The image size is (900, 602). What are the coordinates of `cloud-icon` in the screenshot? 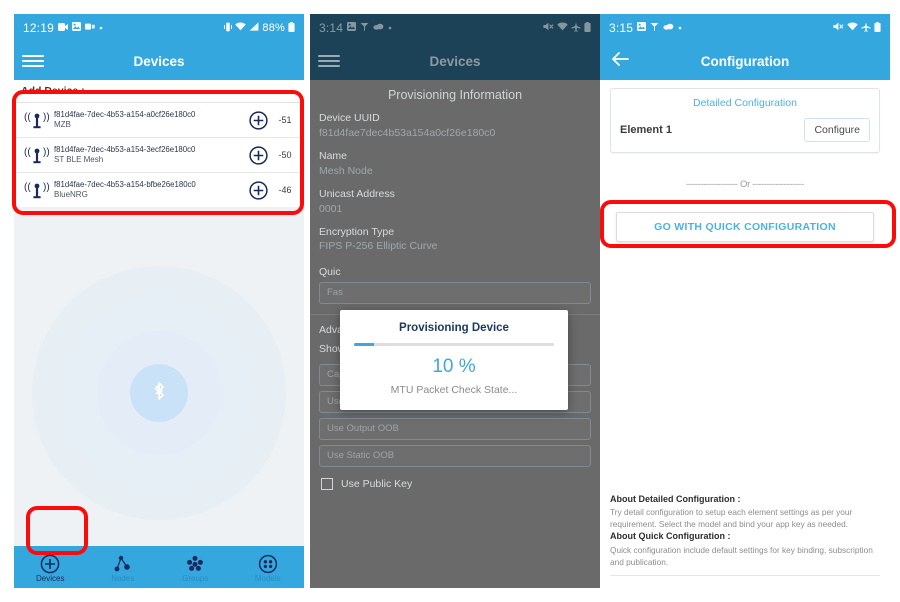 It's located at (668, 28).